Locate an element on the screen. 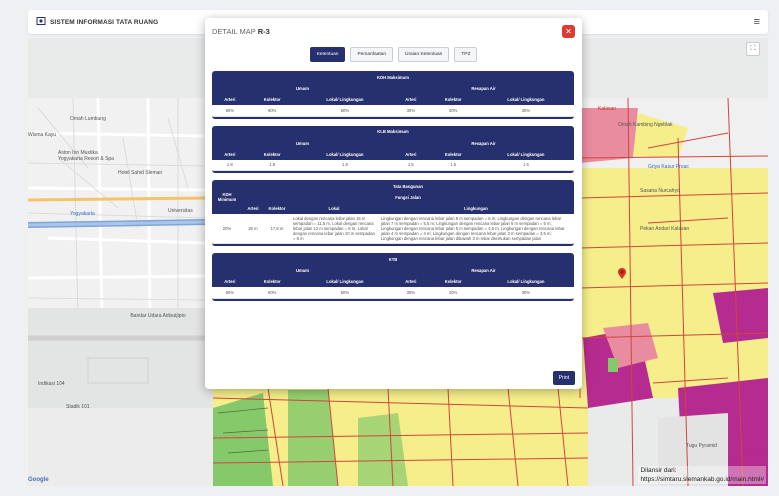  tab-pemanfaatan: Pemanfaatan is located at coordinates (371, 54).